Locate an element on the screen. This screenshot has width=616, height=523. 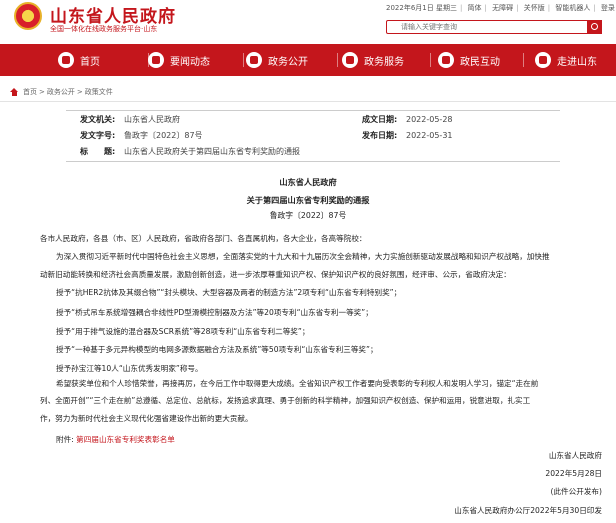
meta-row: 发文机关: 山东省人民政府 成文日期: 2022-05-28 is located at coordinates (313, 120).